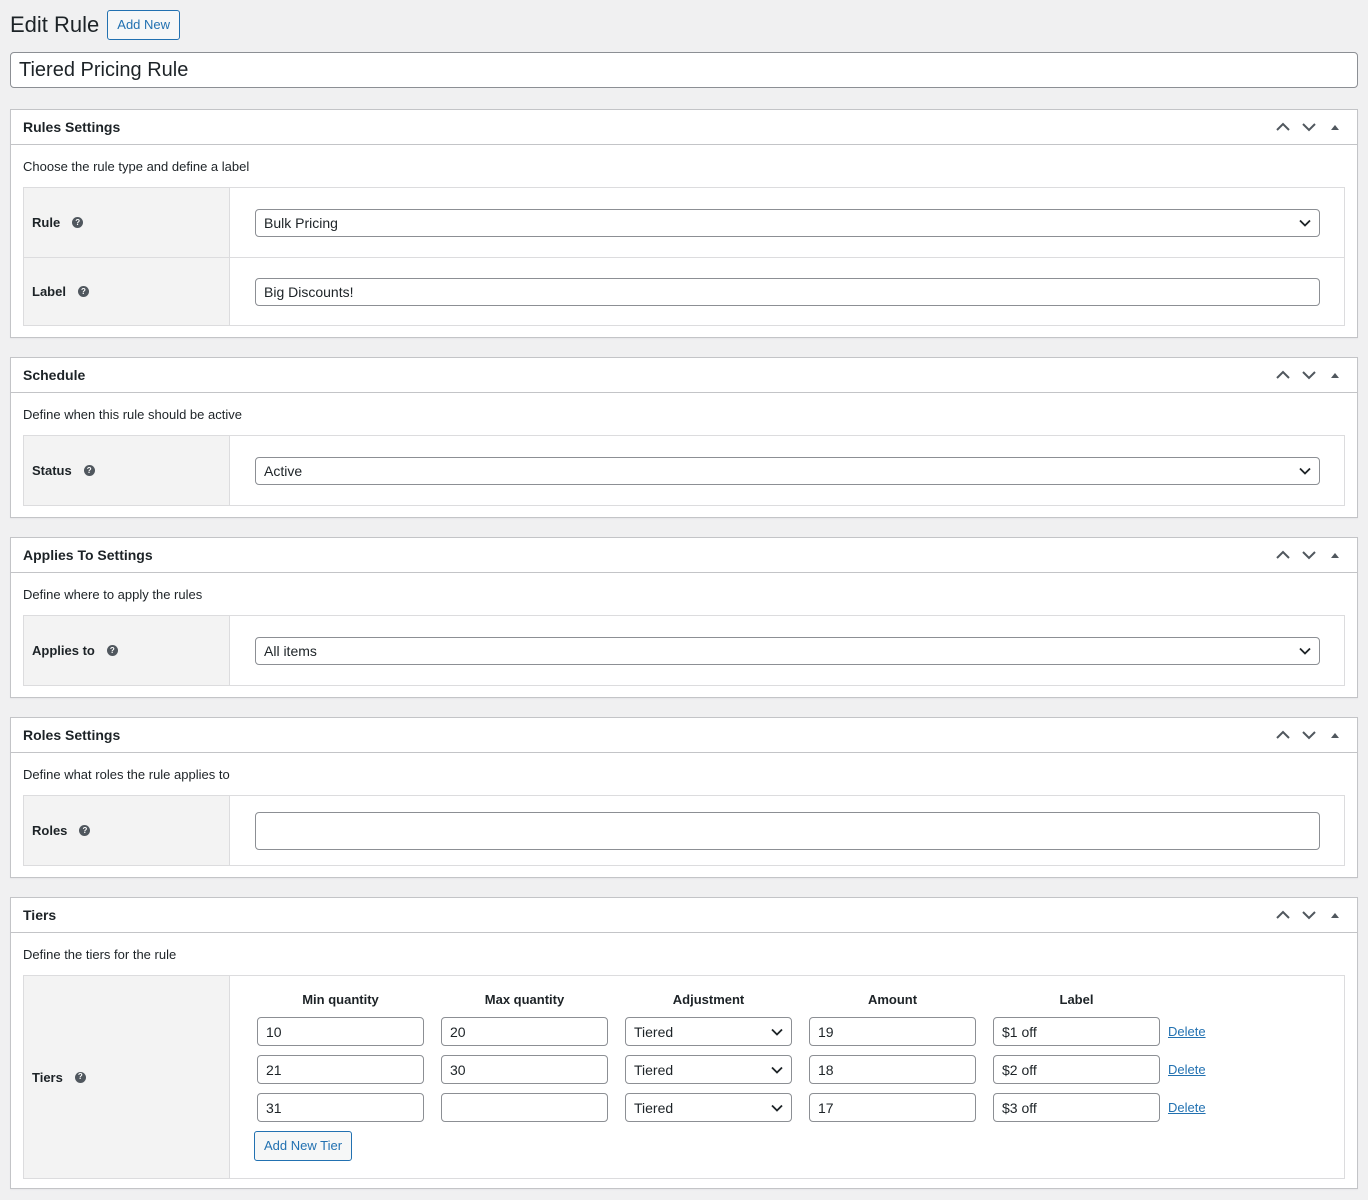 The image size is (1368, 1200). Describe the element at coordinates (54, 375) in the screenshot. I see `schedule-title: Schedule` at that location.